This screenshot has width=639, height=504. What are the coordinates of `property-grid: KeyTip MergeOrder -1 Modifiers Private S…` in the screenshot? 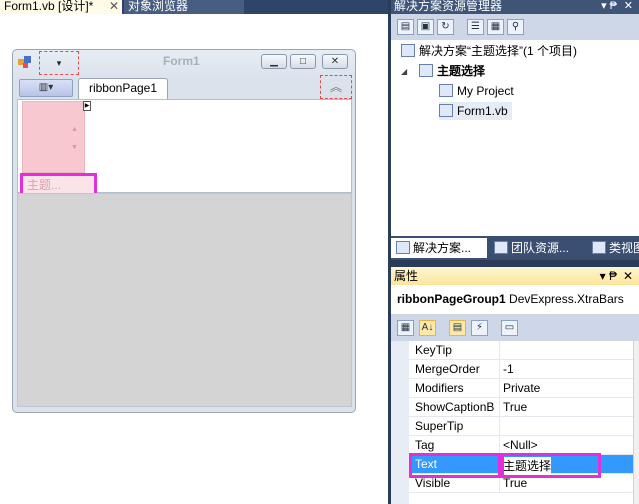 It's located at (515, 422).